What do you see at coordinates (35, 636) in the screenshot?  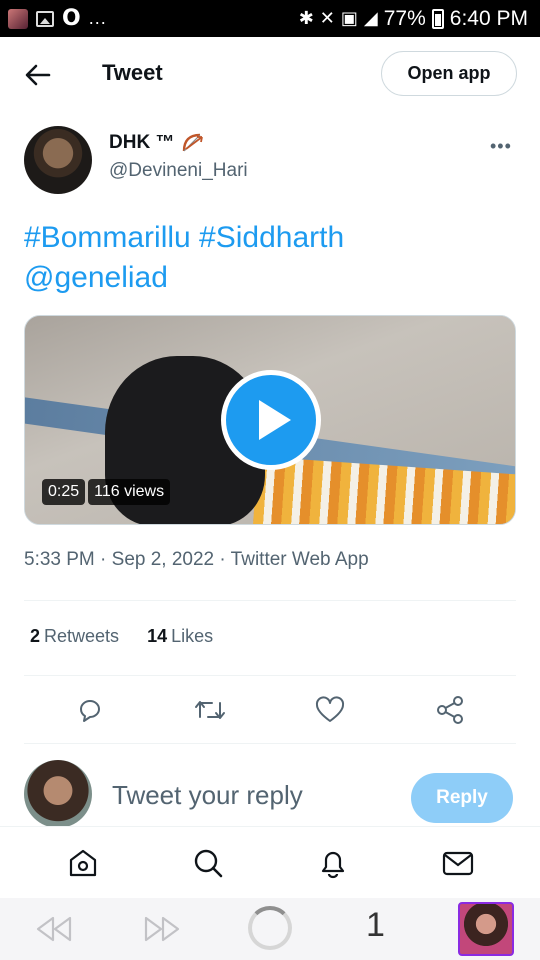 I see `retweets-count: 2` at bounding box center [35, 636].